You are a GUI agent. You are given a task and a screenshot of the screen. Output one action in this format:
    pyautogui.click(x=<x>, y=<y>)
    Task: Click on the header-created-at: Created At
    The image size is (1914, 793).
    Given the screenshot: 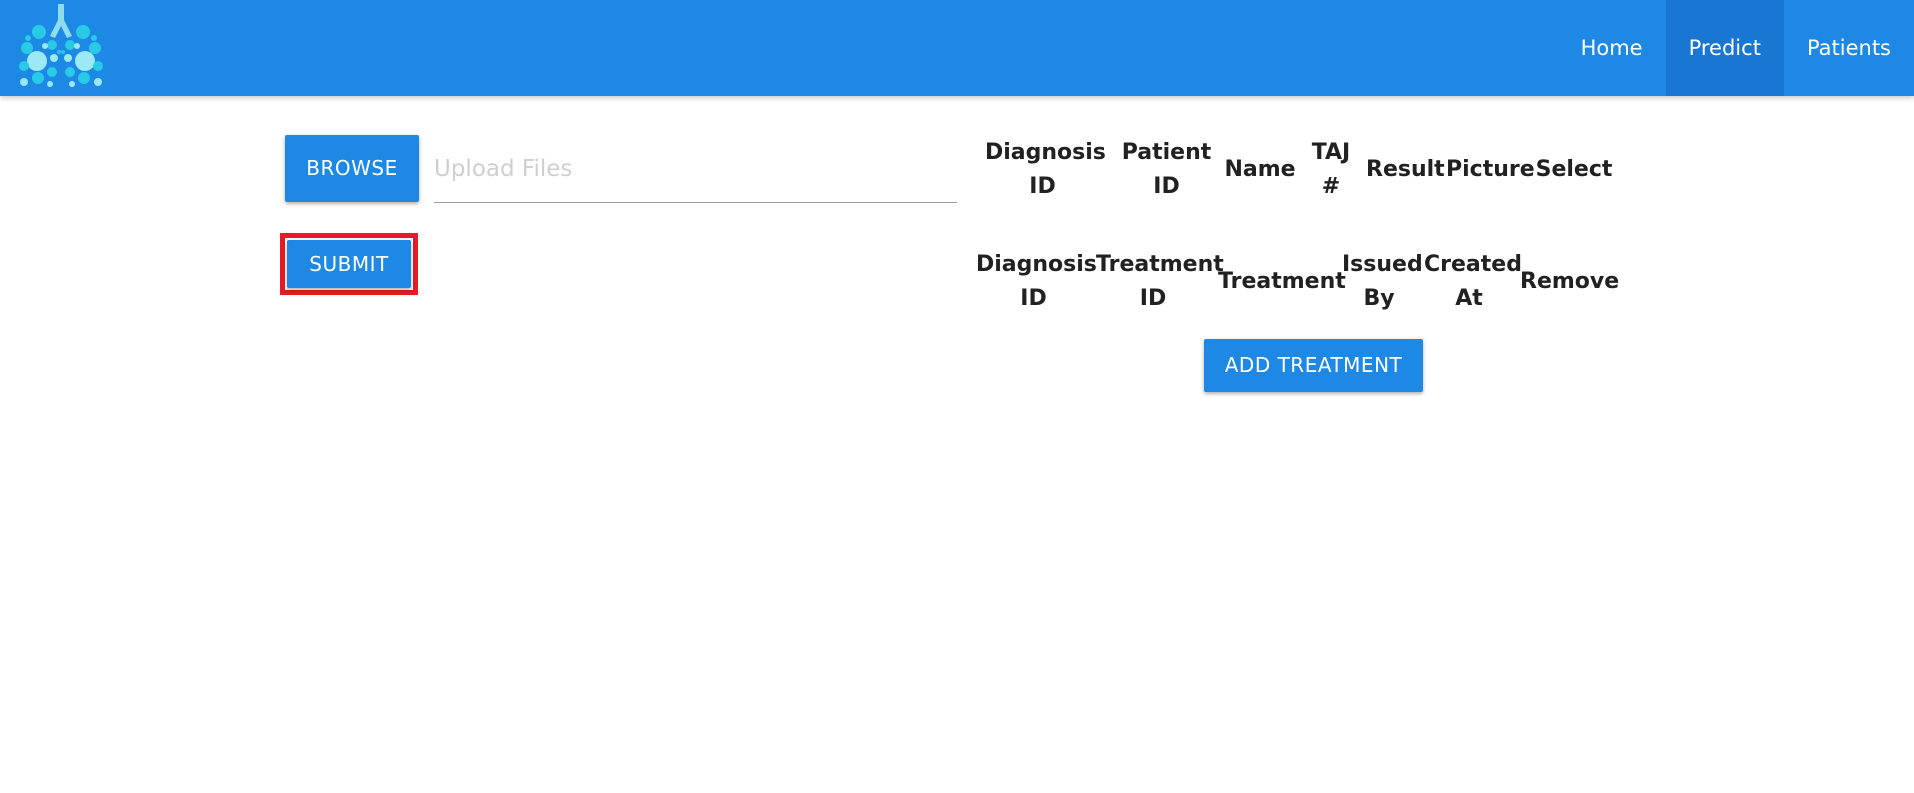 What is the action you would take?
    pyautogui.click(x=1473, y=281)
    